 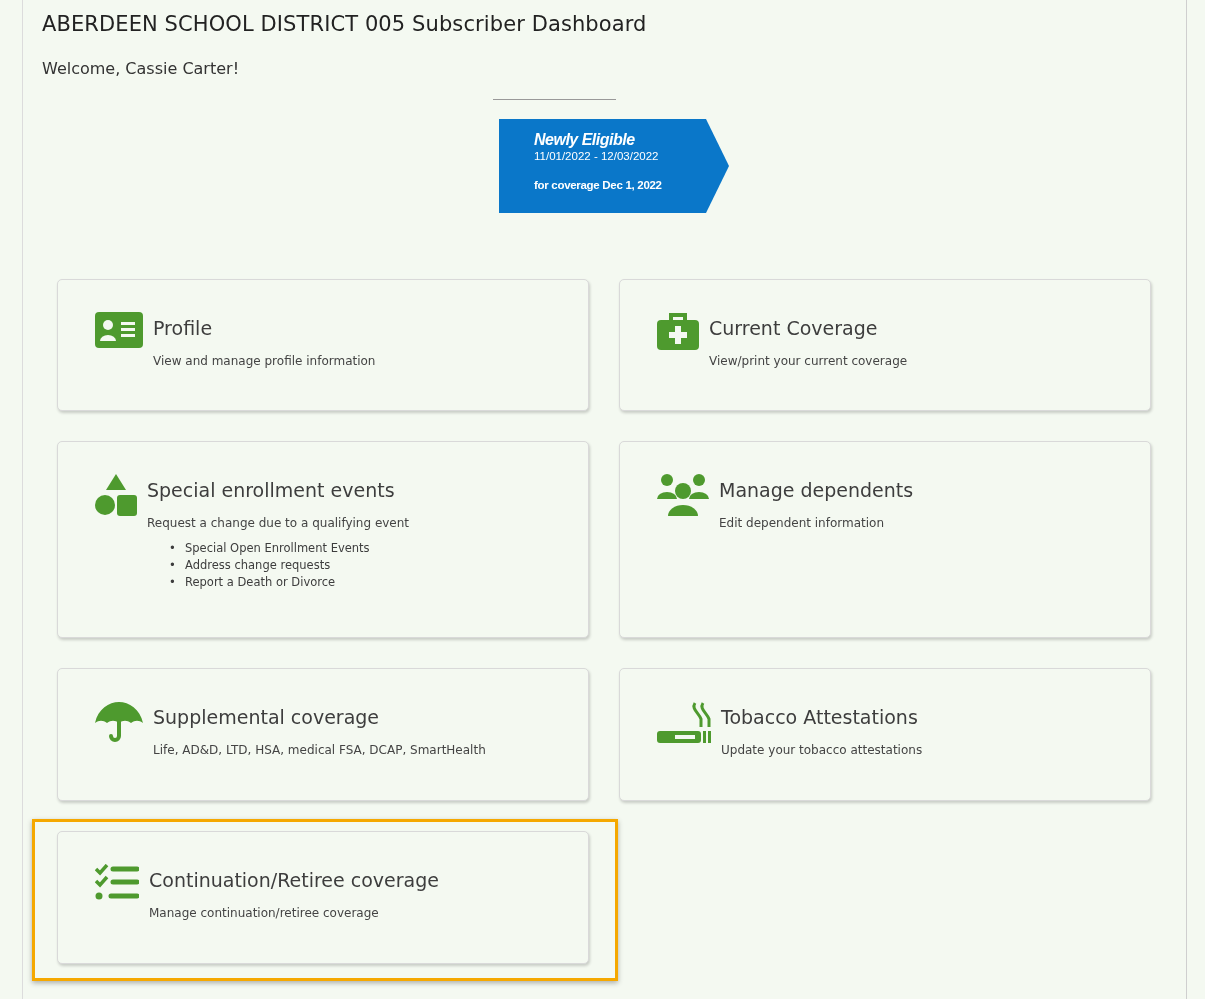 I want to click on banner-note: for coverage Dec 1, 2022, so click(x=598, y=185).